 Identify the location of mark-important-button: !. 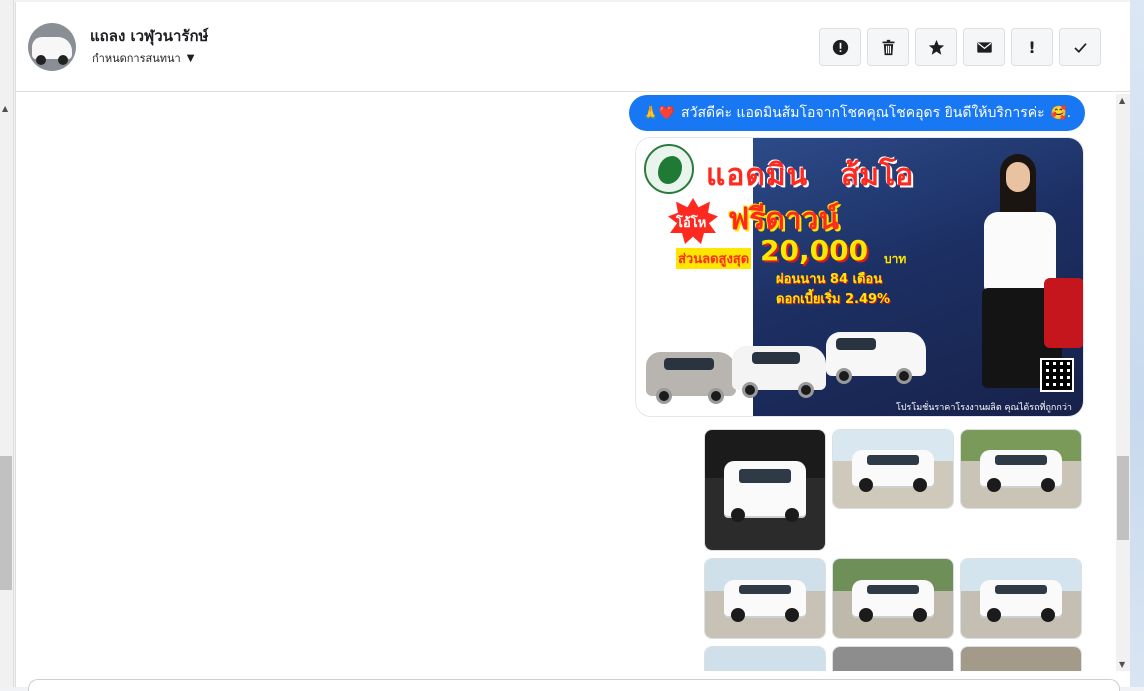
(1032, 47).